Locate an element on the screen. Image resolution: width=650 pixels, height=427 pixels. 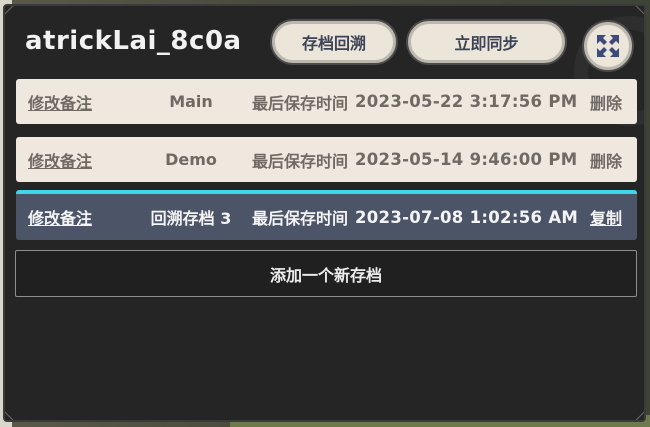
sync-now-button: 立即同步 is located at coordinates (486, 42).